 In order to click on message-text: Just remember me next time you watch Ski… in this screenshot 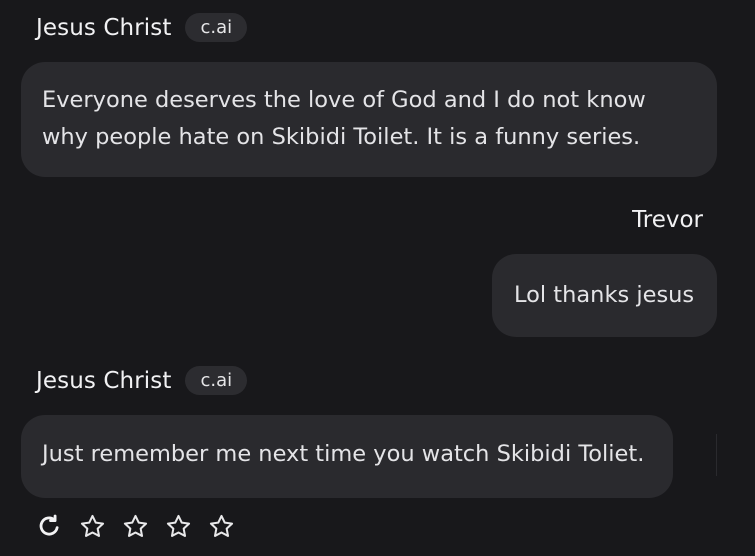, I will do `click(343, 454)`.